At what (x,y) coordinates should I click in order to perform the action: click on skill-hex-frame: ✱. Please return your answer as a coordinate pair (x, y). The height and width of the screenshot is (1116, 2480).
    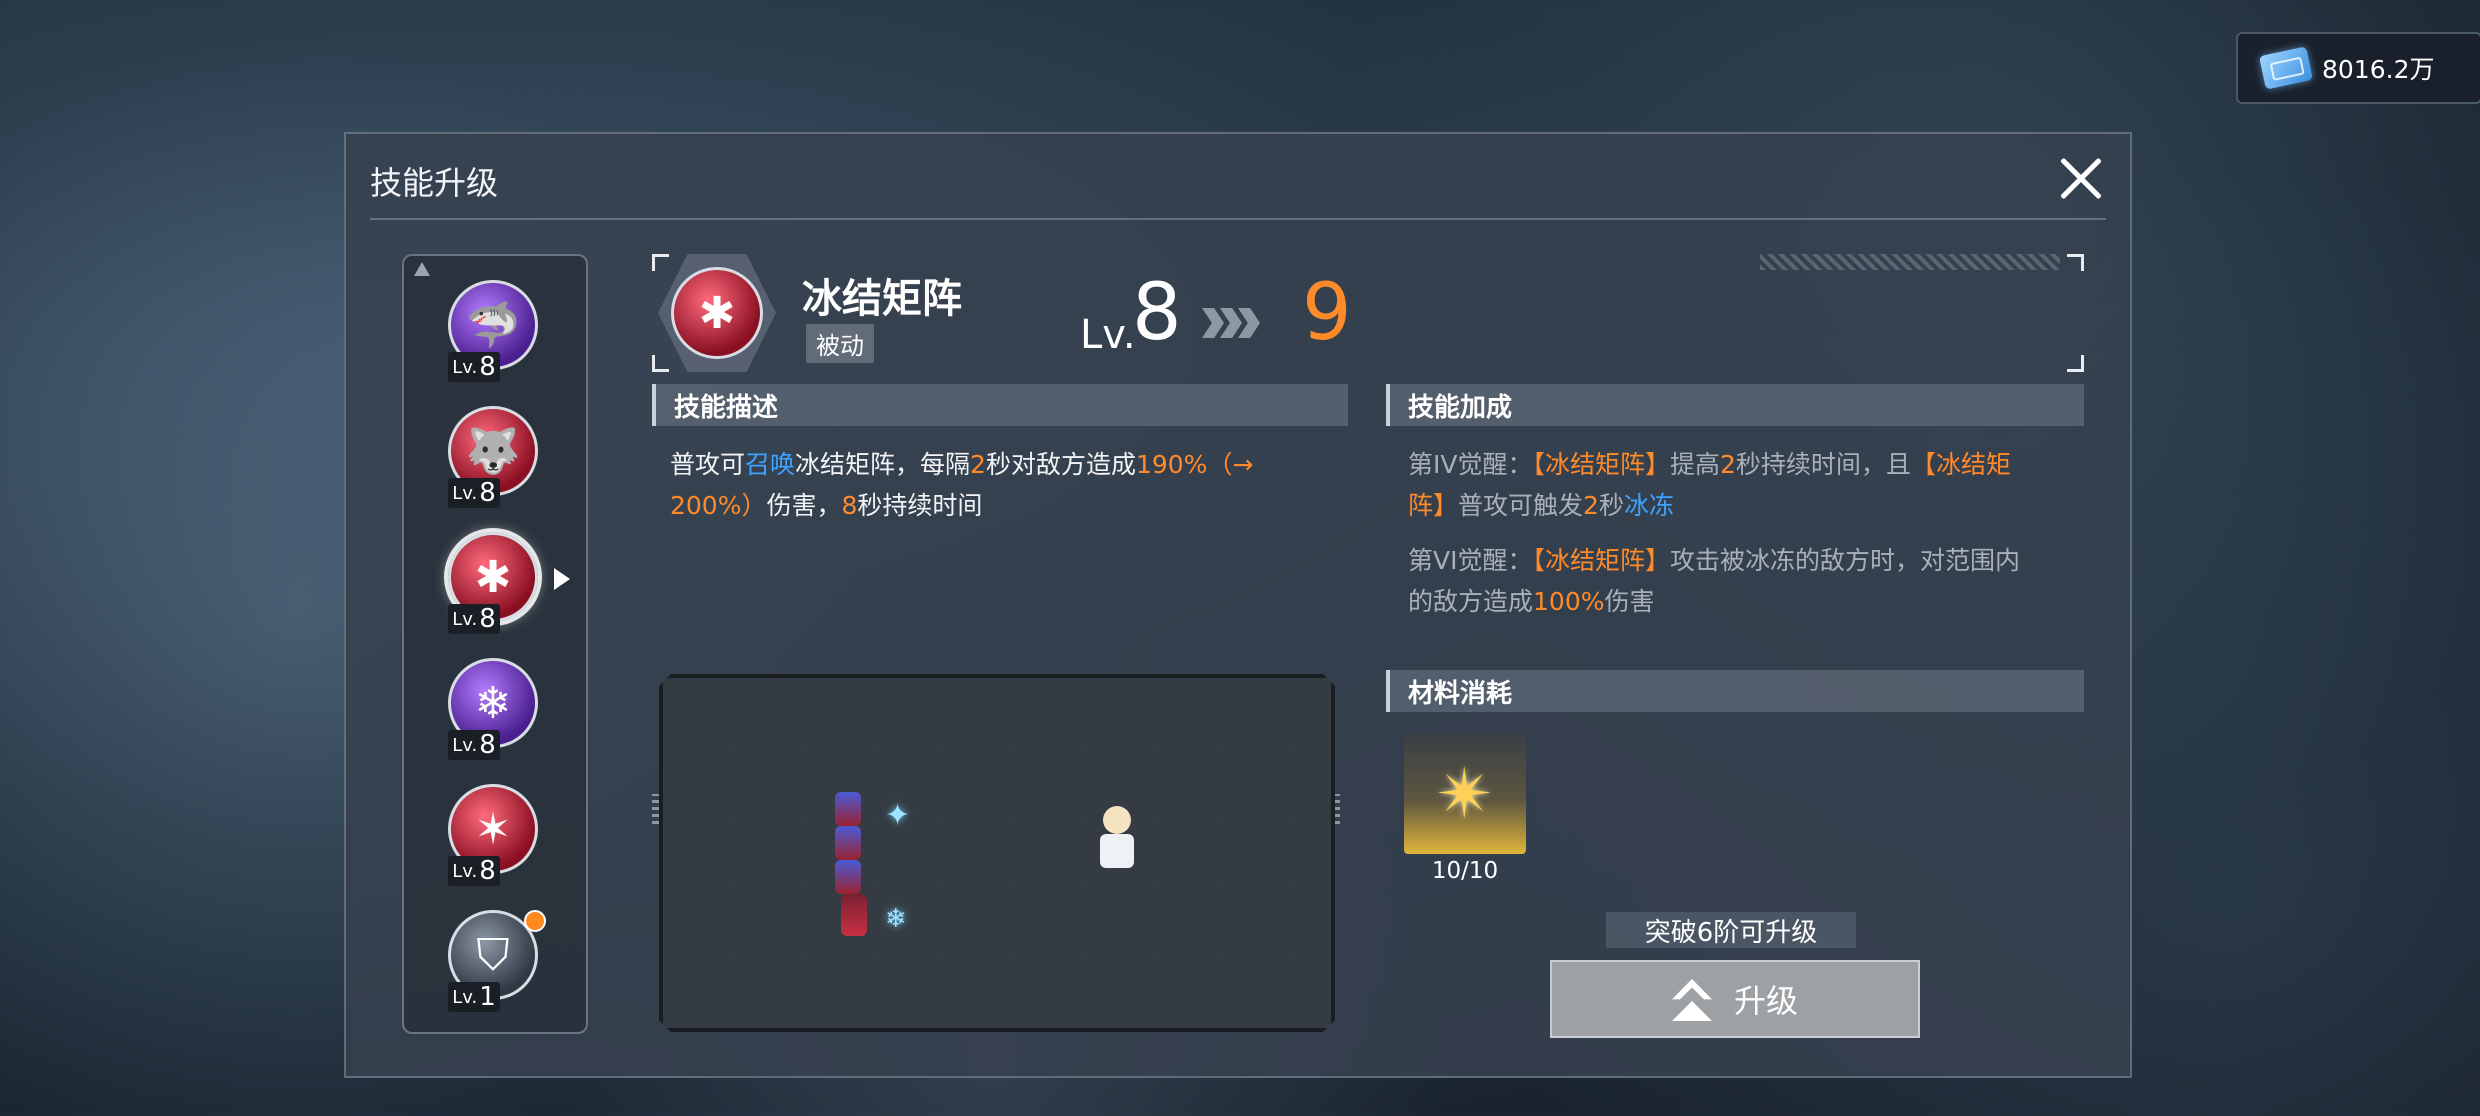
    Looking at the image, I should click on (717, 313).